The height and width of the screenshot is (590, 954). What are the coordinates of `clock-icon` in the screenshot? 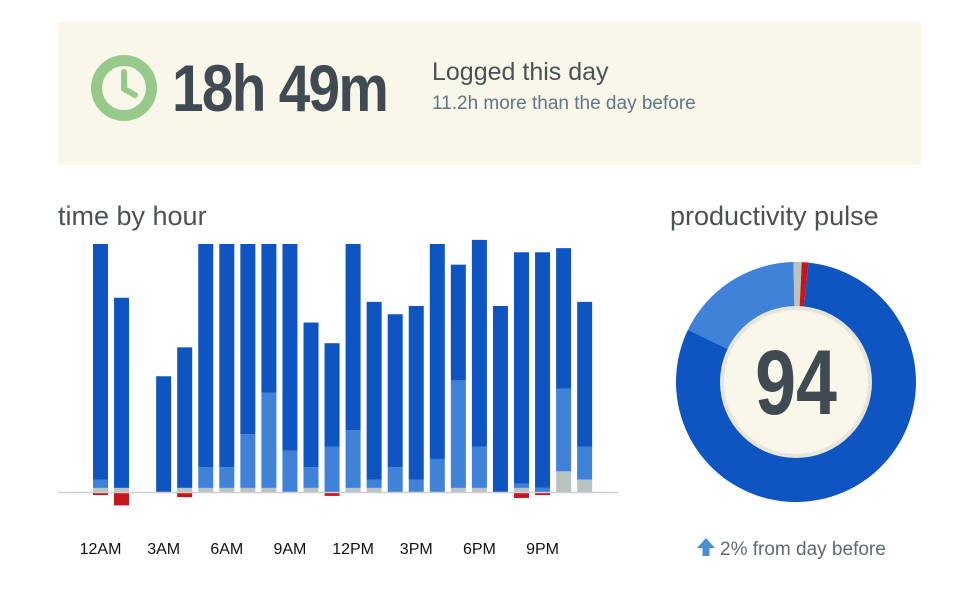 It's located at (124, 88).